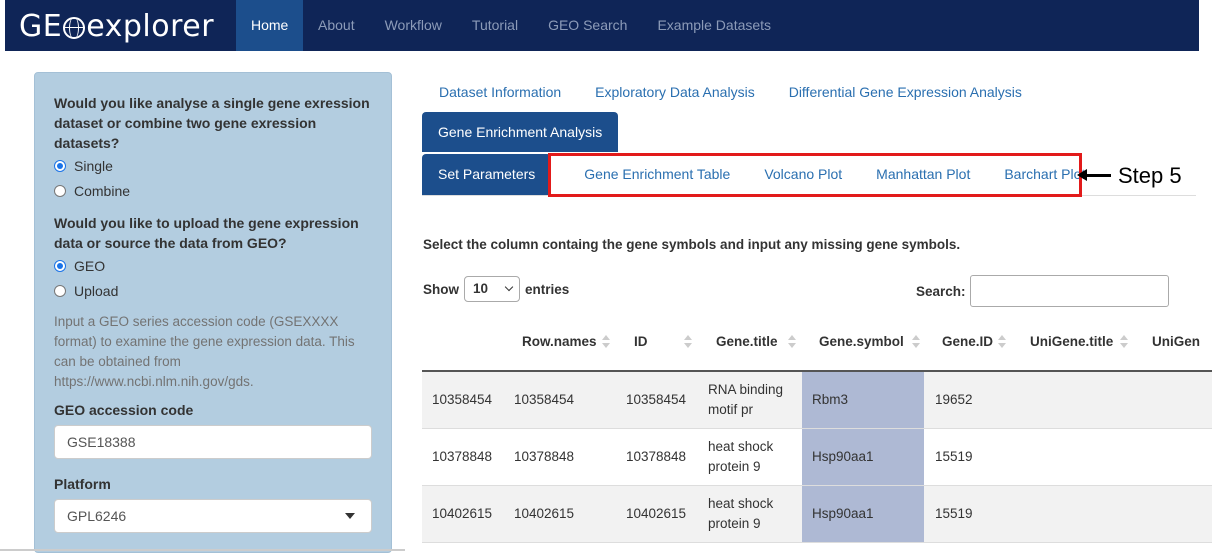 The height and width of the screenshot is (553, 1212). What do you see at coordinates (714, 25) in the screenshot?
I see `nav-example-datasets: Example Datasets` at bounding box center [714, 25].